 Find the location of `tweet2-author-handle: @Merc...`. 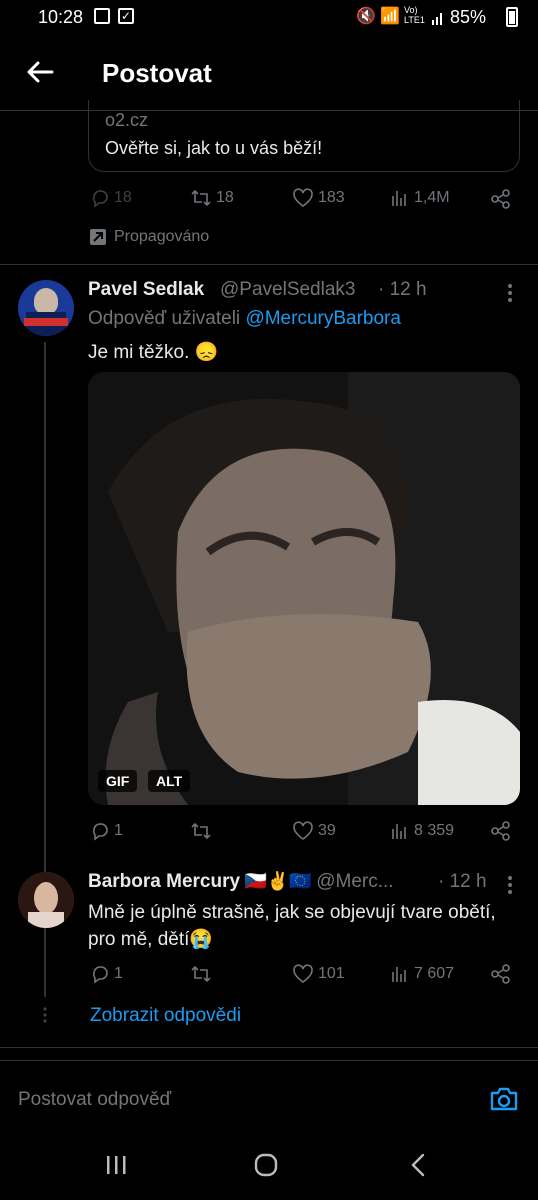

tweet2-author-handle: @Merc... is located at coordinates (354, 881).